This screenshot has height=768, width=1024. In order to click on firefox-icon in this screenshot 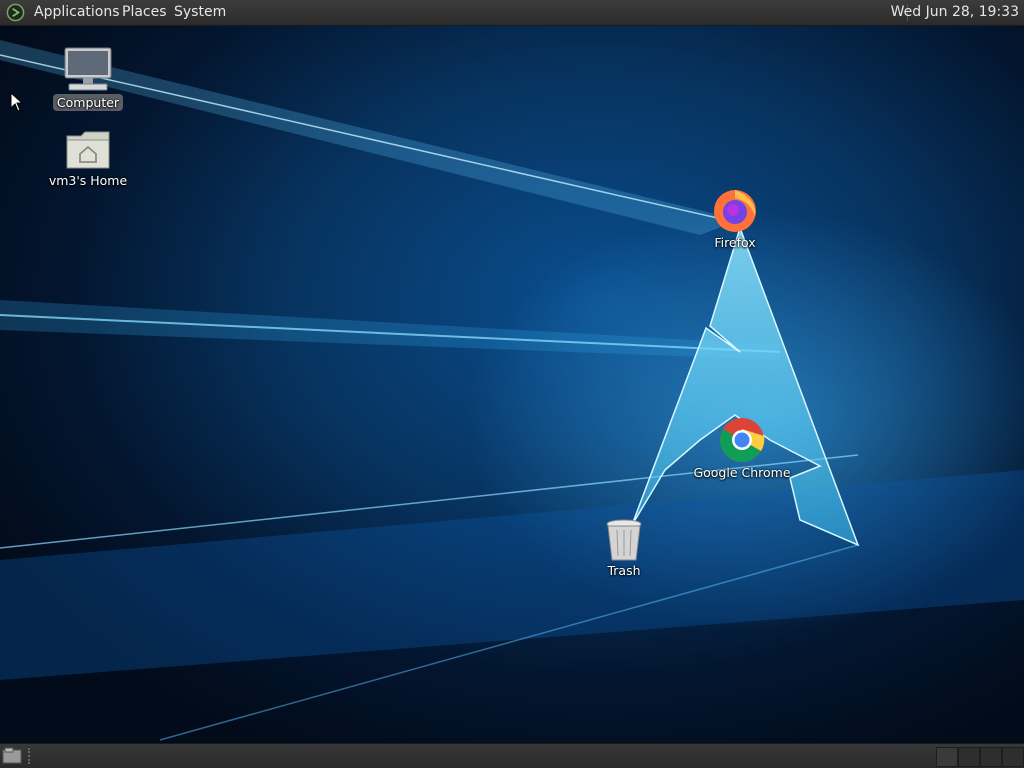, I will do `click(735, 211)`.